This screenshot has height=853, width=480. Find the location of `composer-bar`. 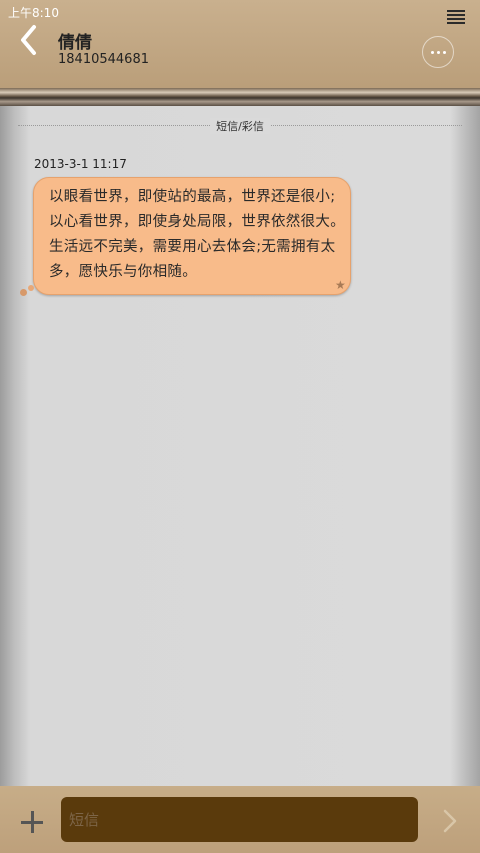

composer-bar is located at coordinates (240, 819).